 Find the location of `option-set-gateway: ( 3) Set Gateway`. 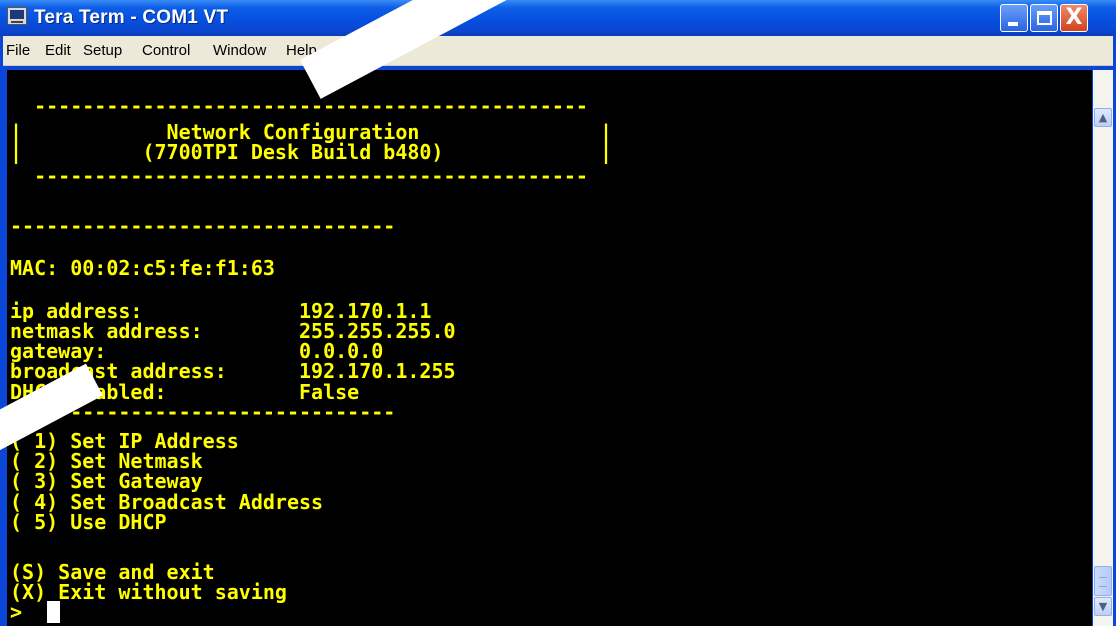

option-set-gateway: ( 3) Set Gateway is located at coordinates (106, 481).